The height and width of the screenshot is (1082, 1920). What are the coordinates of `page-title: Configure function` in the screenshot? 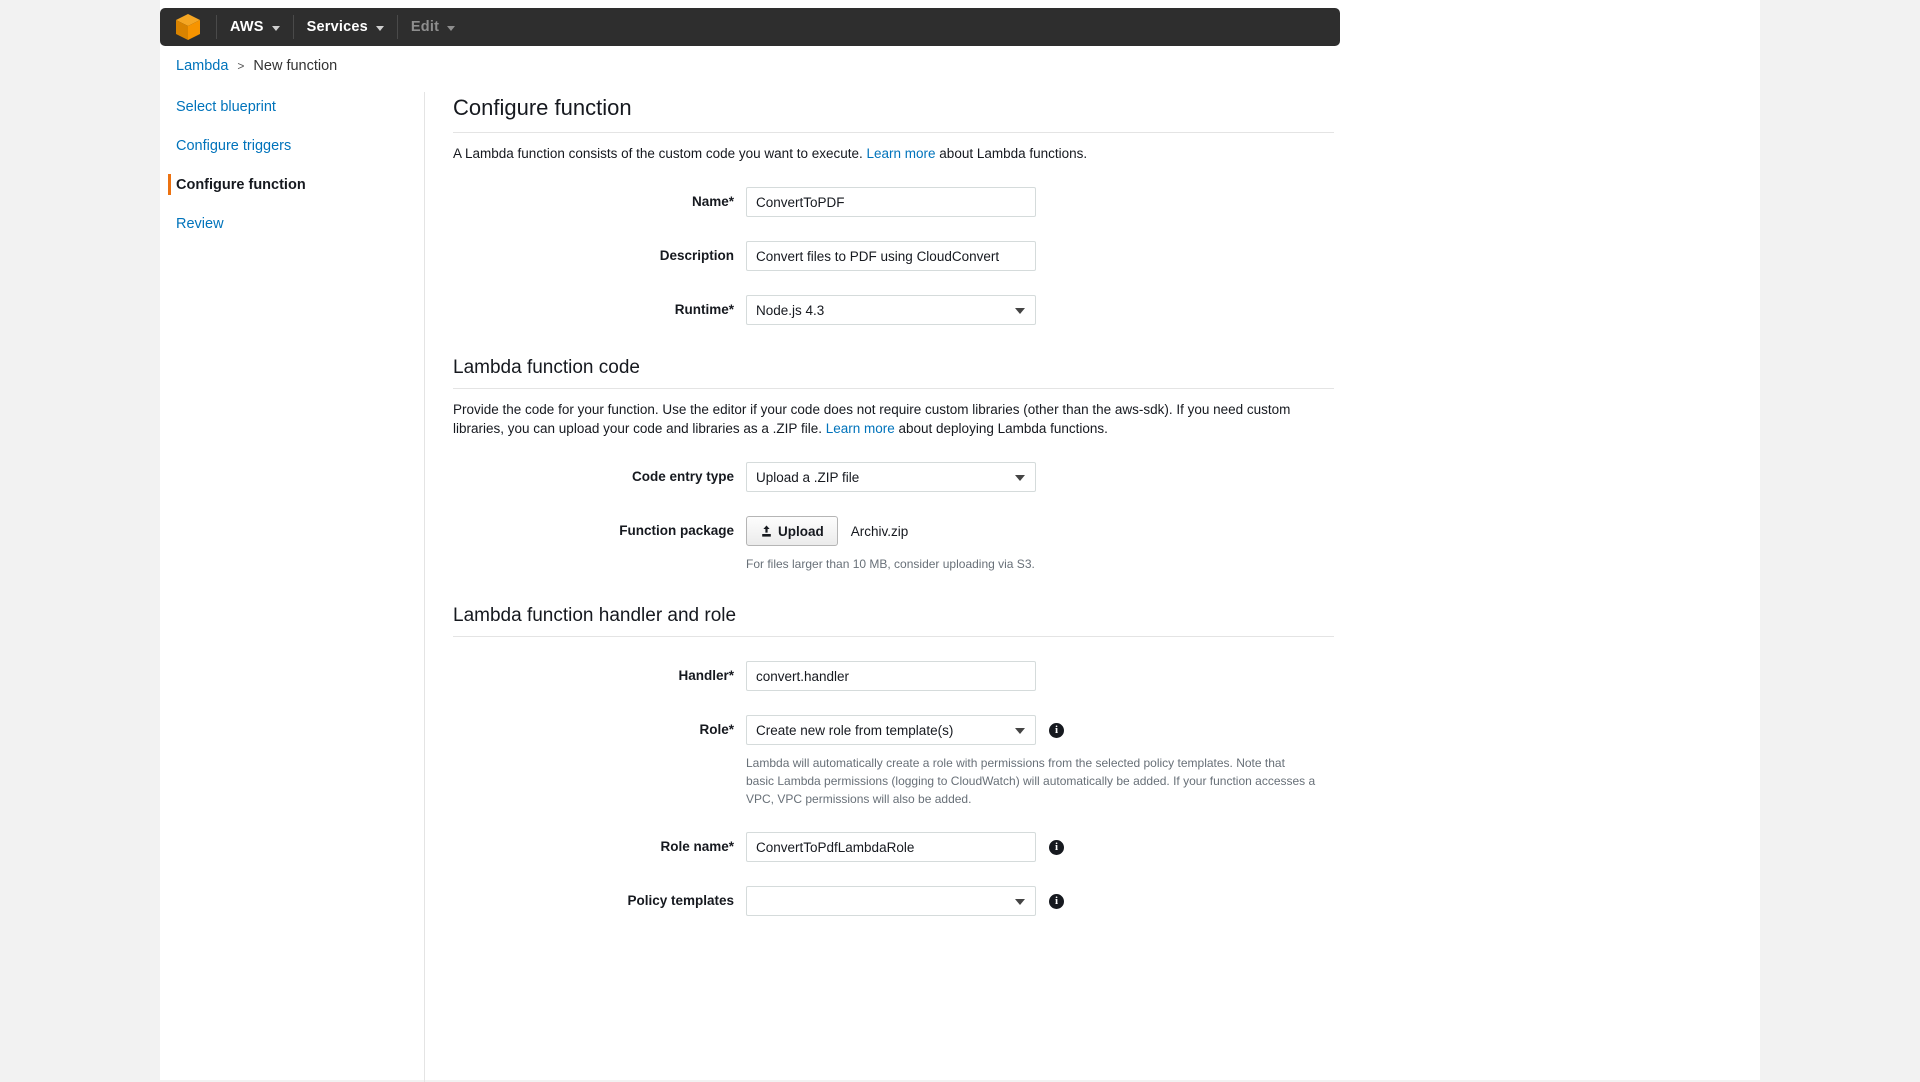 It's located at (893, 114).